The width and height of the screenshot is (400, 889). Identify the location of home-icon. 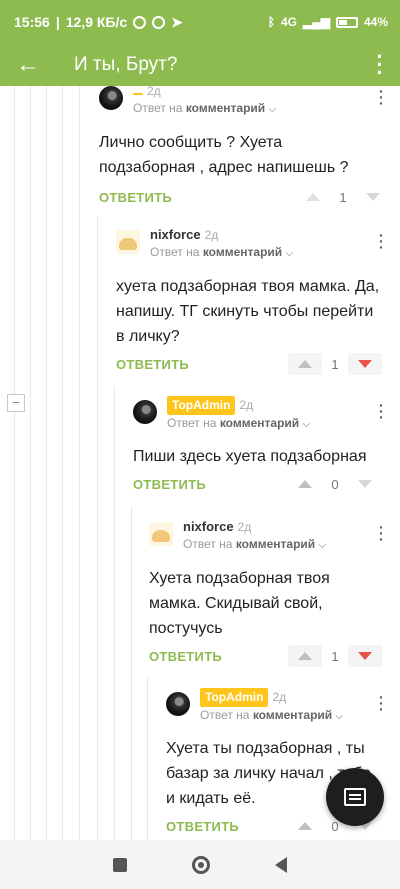
(200, 864).